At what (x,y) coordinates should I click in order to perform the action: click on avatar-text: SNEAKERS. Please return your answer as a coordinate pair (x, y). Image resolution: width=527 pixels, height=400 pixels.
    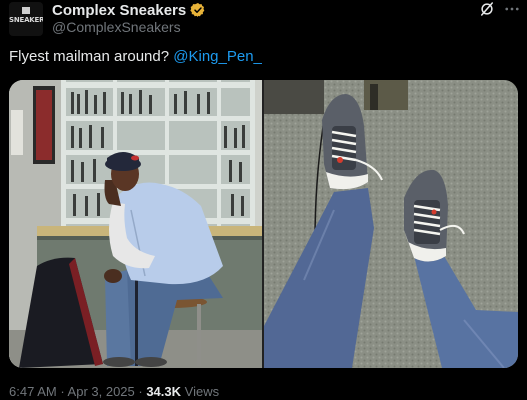
    Looking at the image, I should click on (26, 20).